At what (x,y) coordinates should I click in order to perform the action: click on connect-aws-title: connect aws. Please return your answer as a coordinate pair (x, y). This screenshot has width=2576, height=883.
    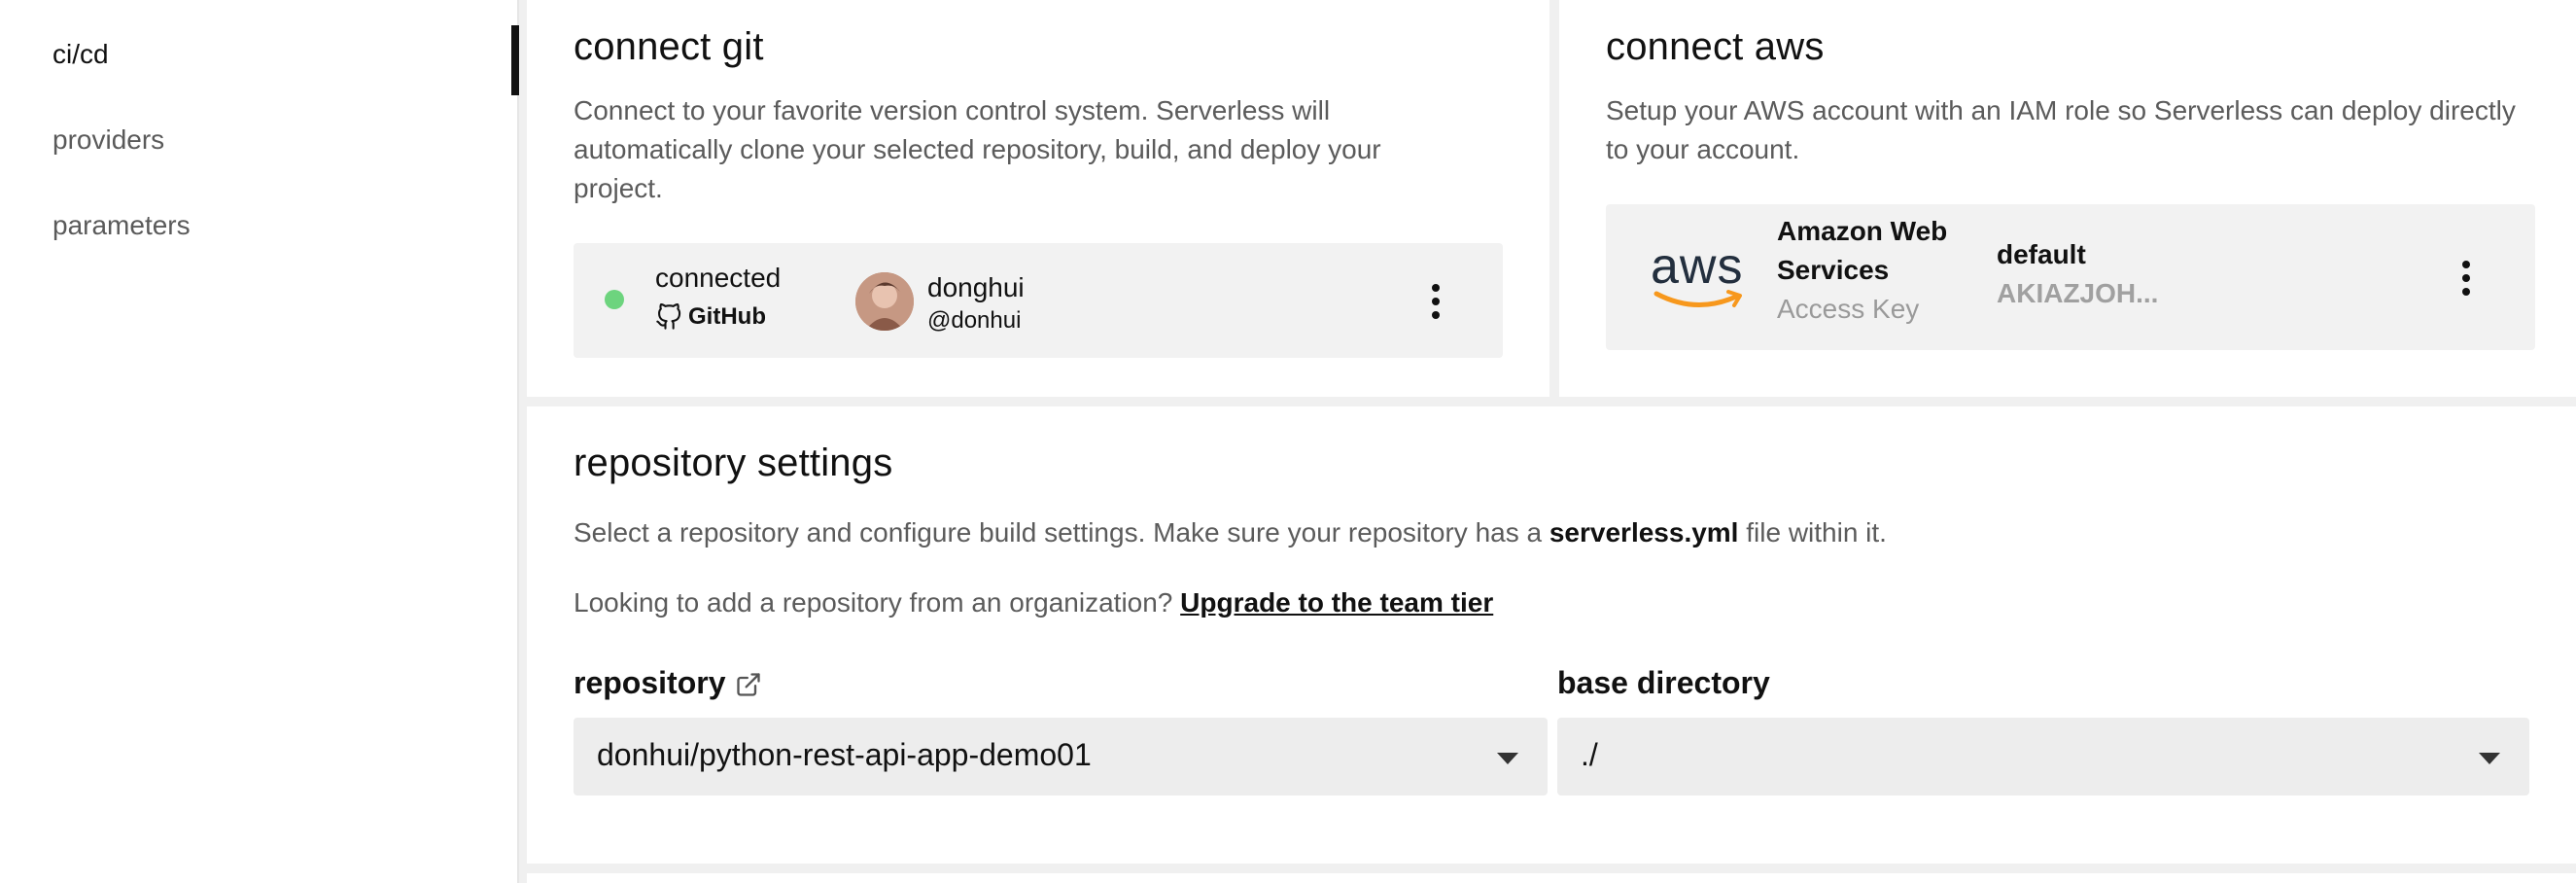
    Looking at the image, I should click on (1716, 46).